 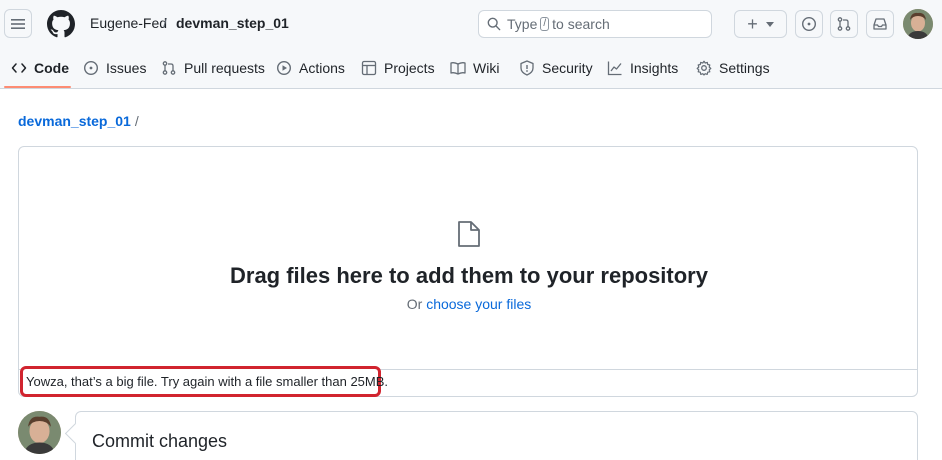 I want to click on tab-security: Security, so click(x=556, y=68).